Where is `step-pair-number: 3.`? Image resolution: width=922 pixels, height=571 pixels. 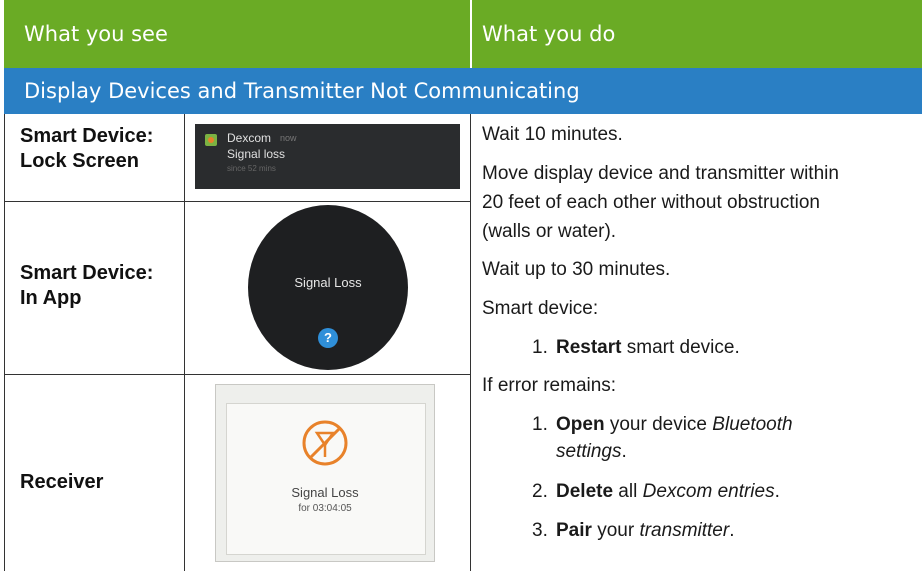 step-pair-number: 3. is located at coordinates (540, 530).